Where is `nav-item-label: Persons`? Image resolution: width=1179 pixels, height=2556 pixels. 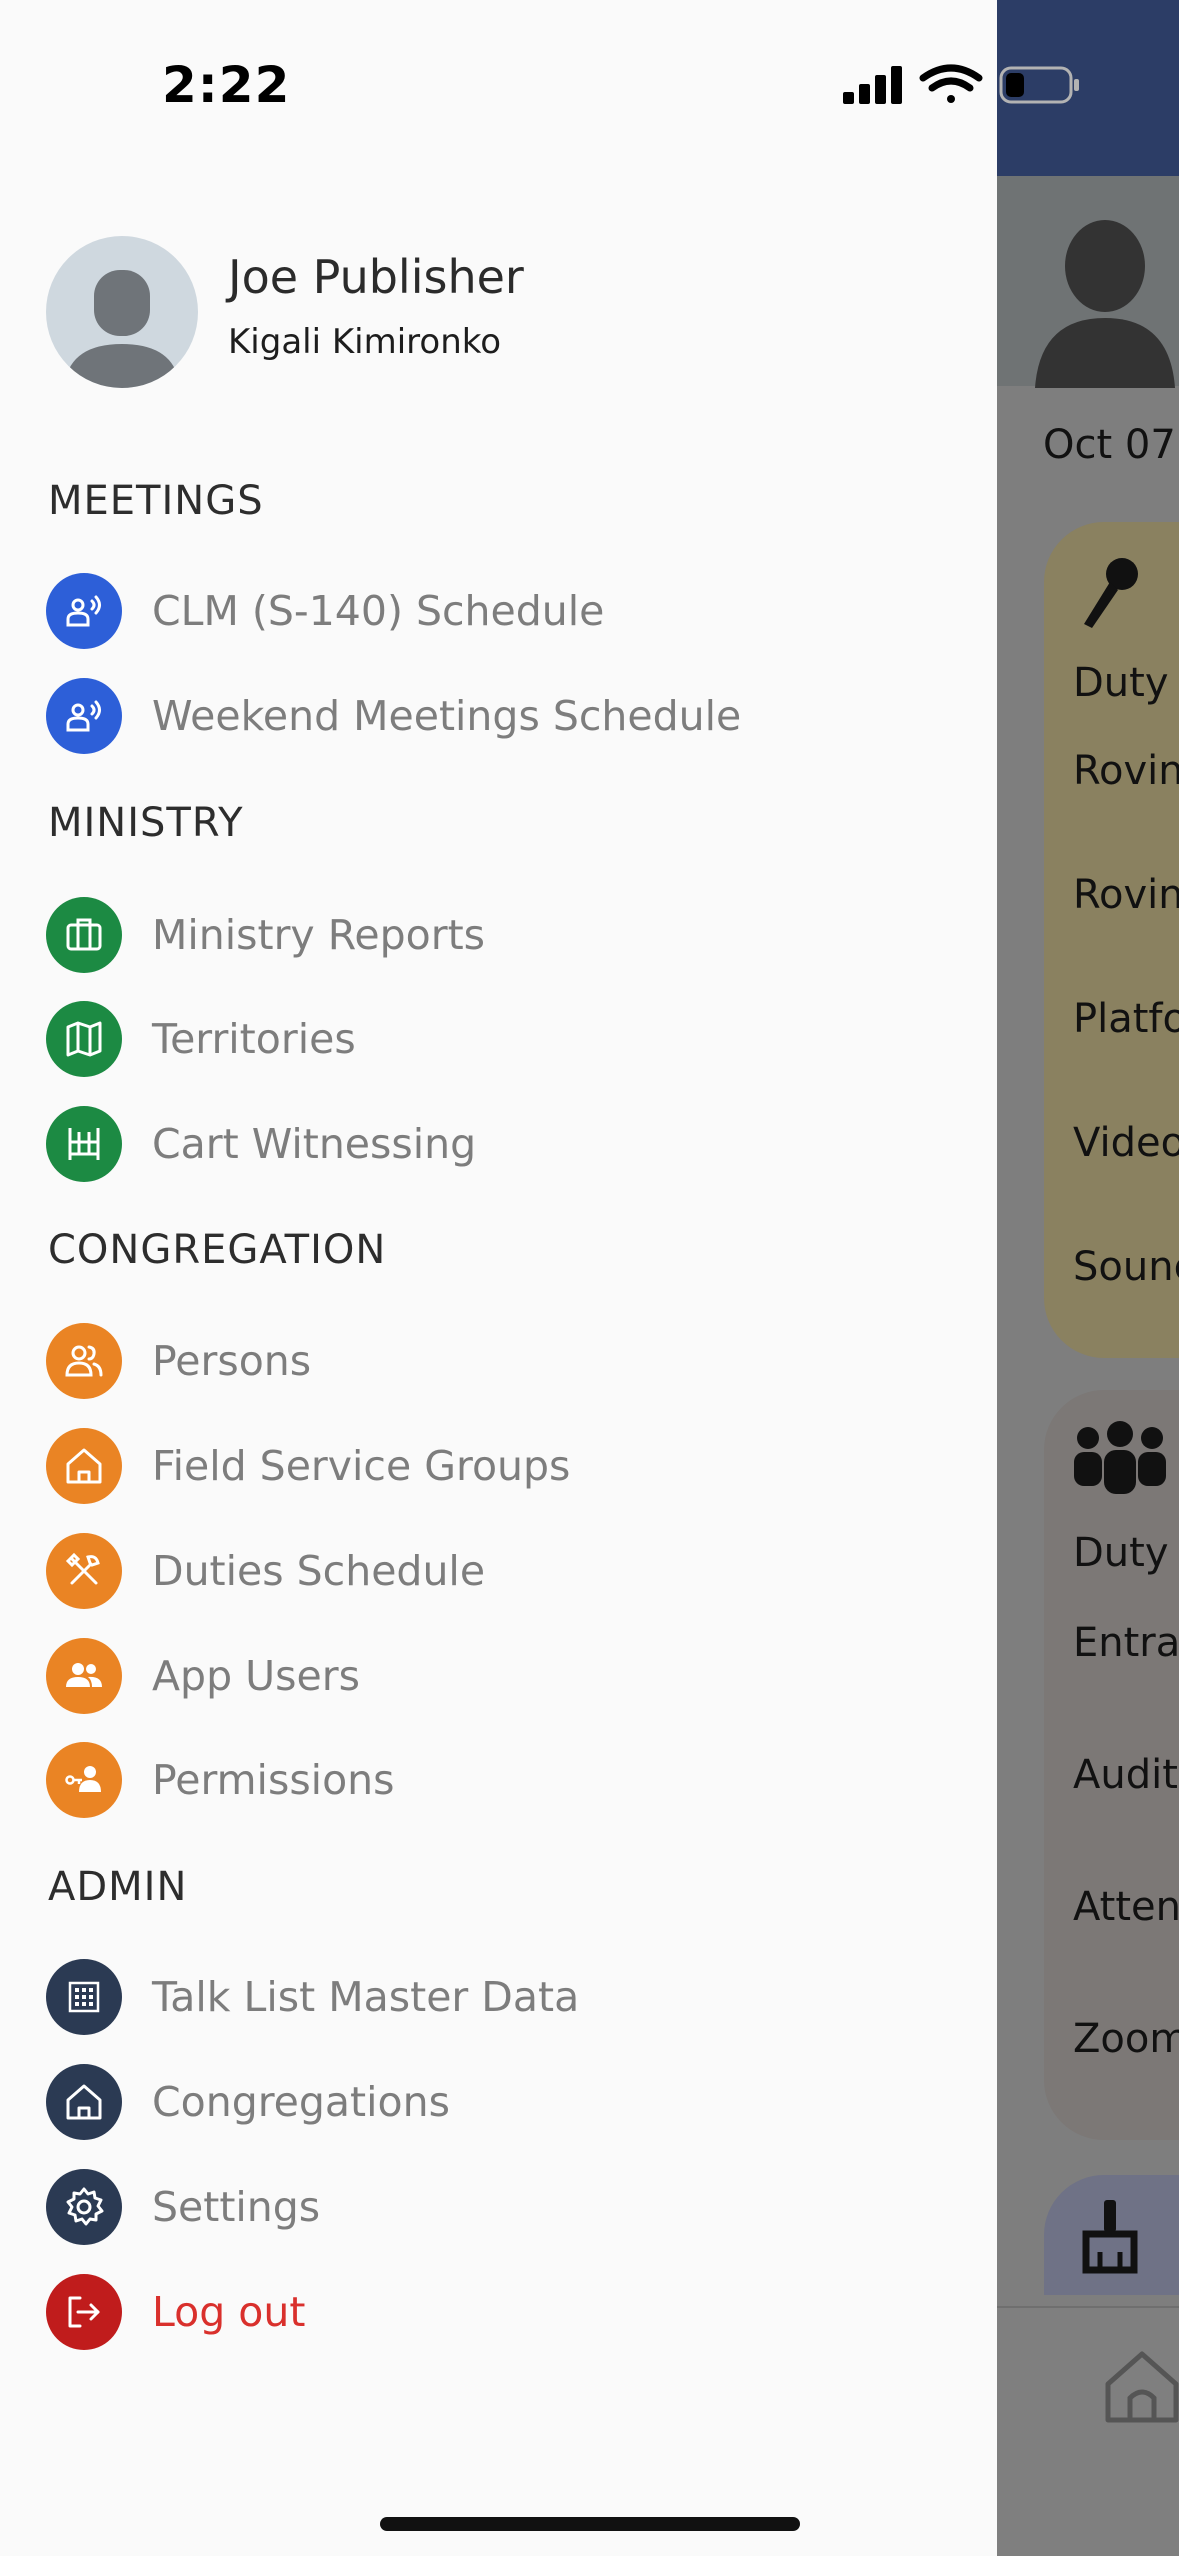
nav-item-label: Persons is located at coordinates (232, 1361).